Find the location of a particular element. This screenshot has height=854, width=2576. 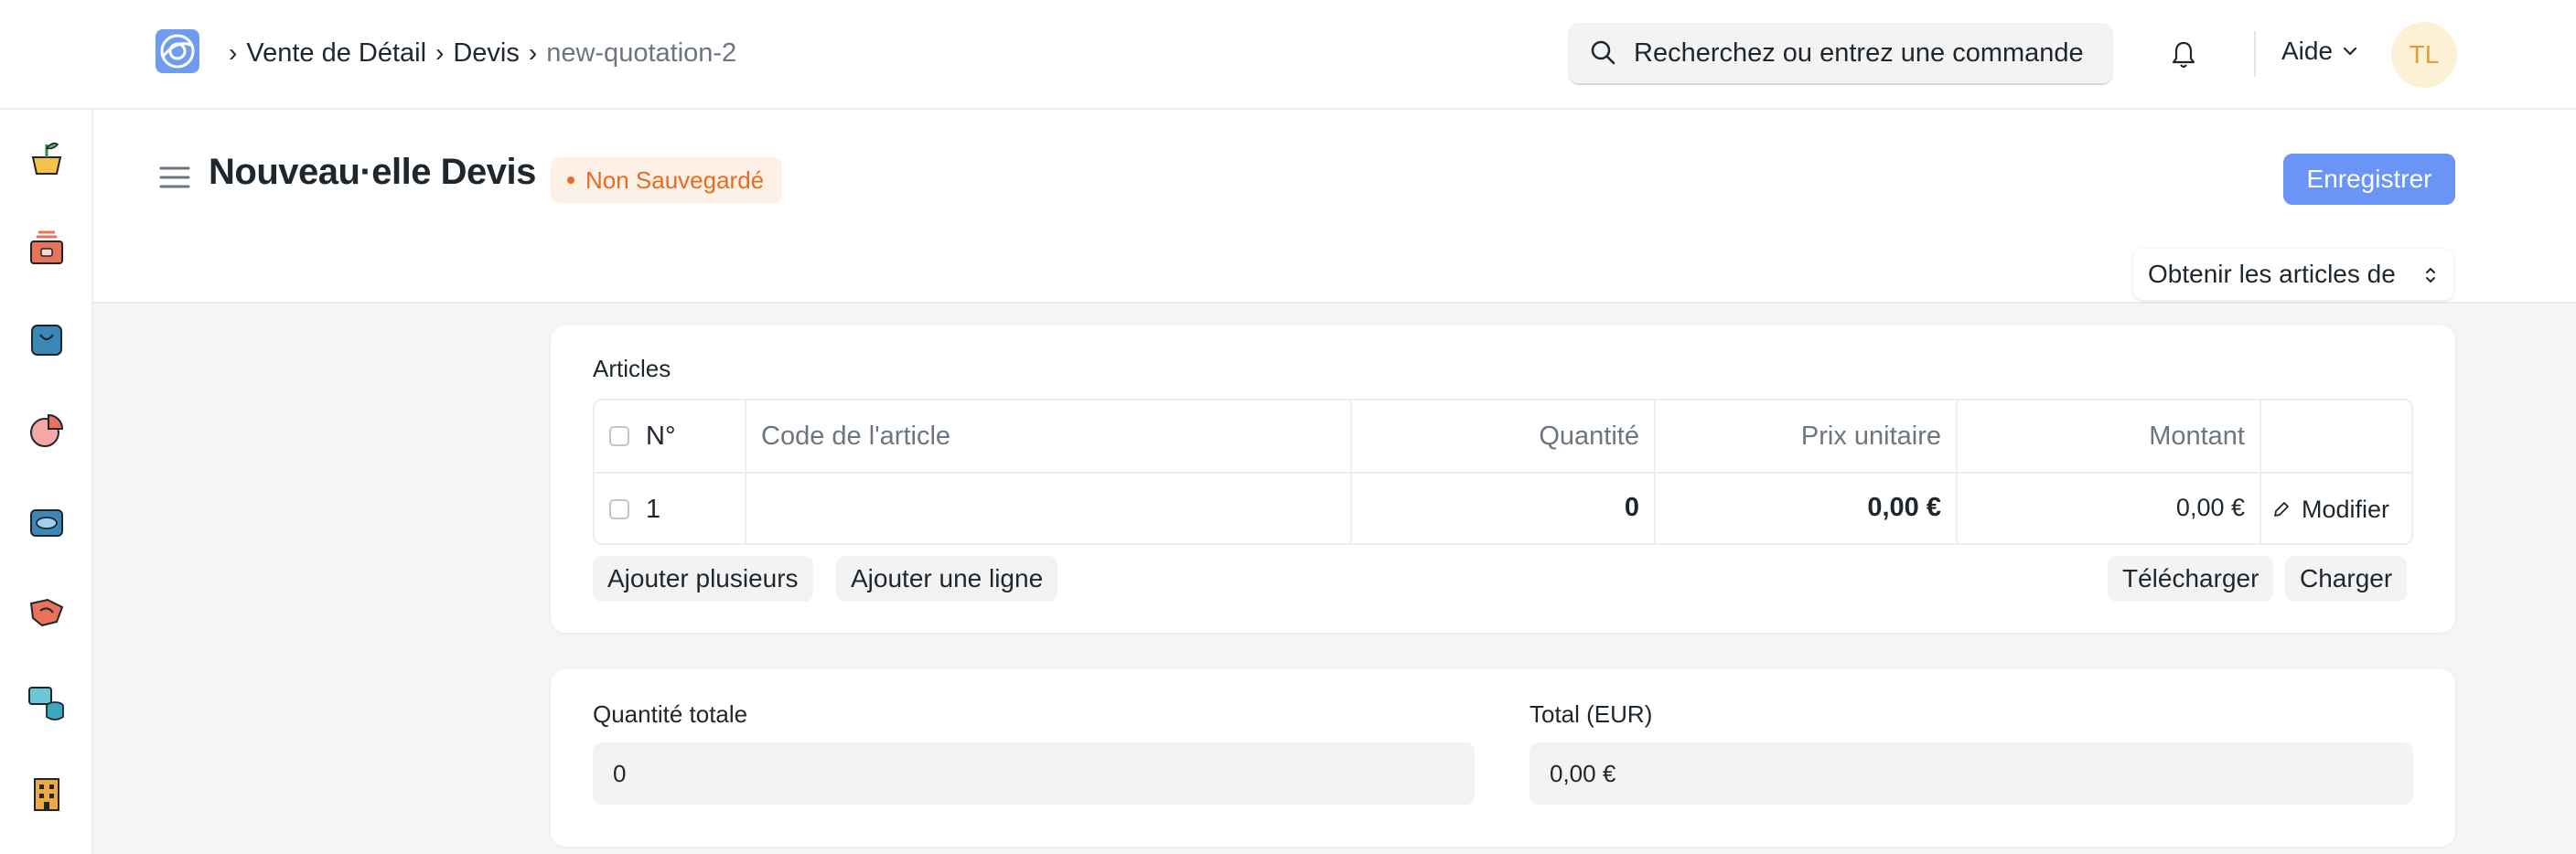

breadcrumb-item-current: new-quotation-2 is located at coordinates (642, 53).